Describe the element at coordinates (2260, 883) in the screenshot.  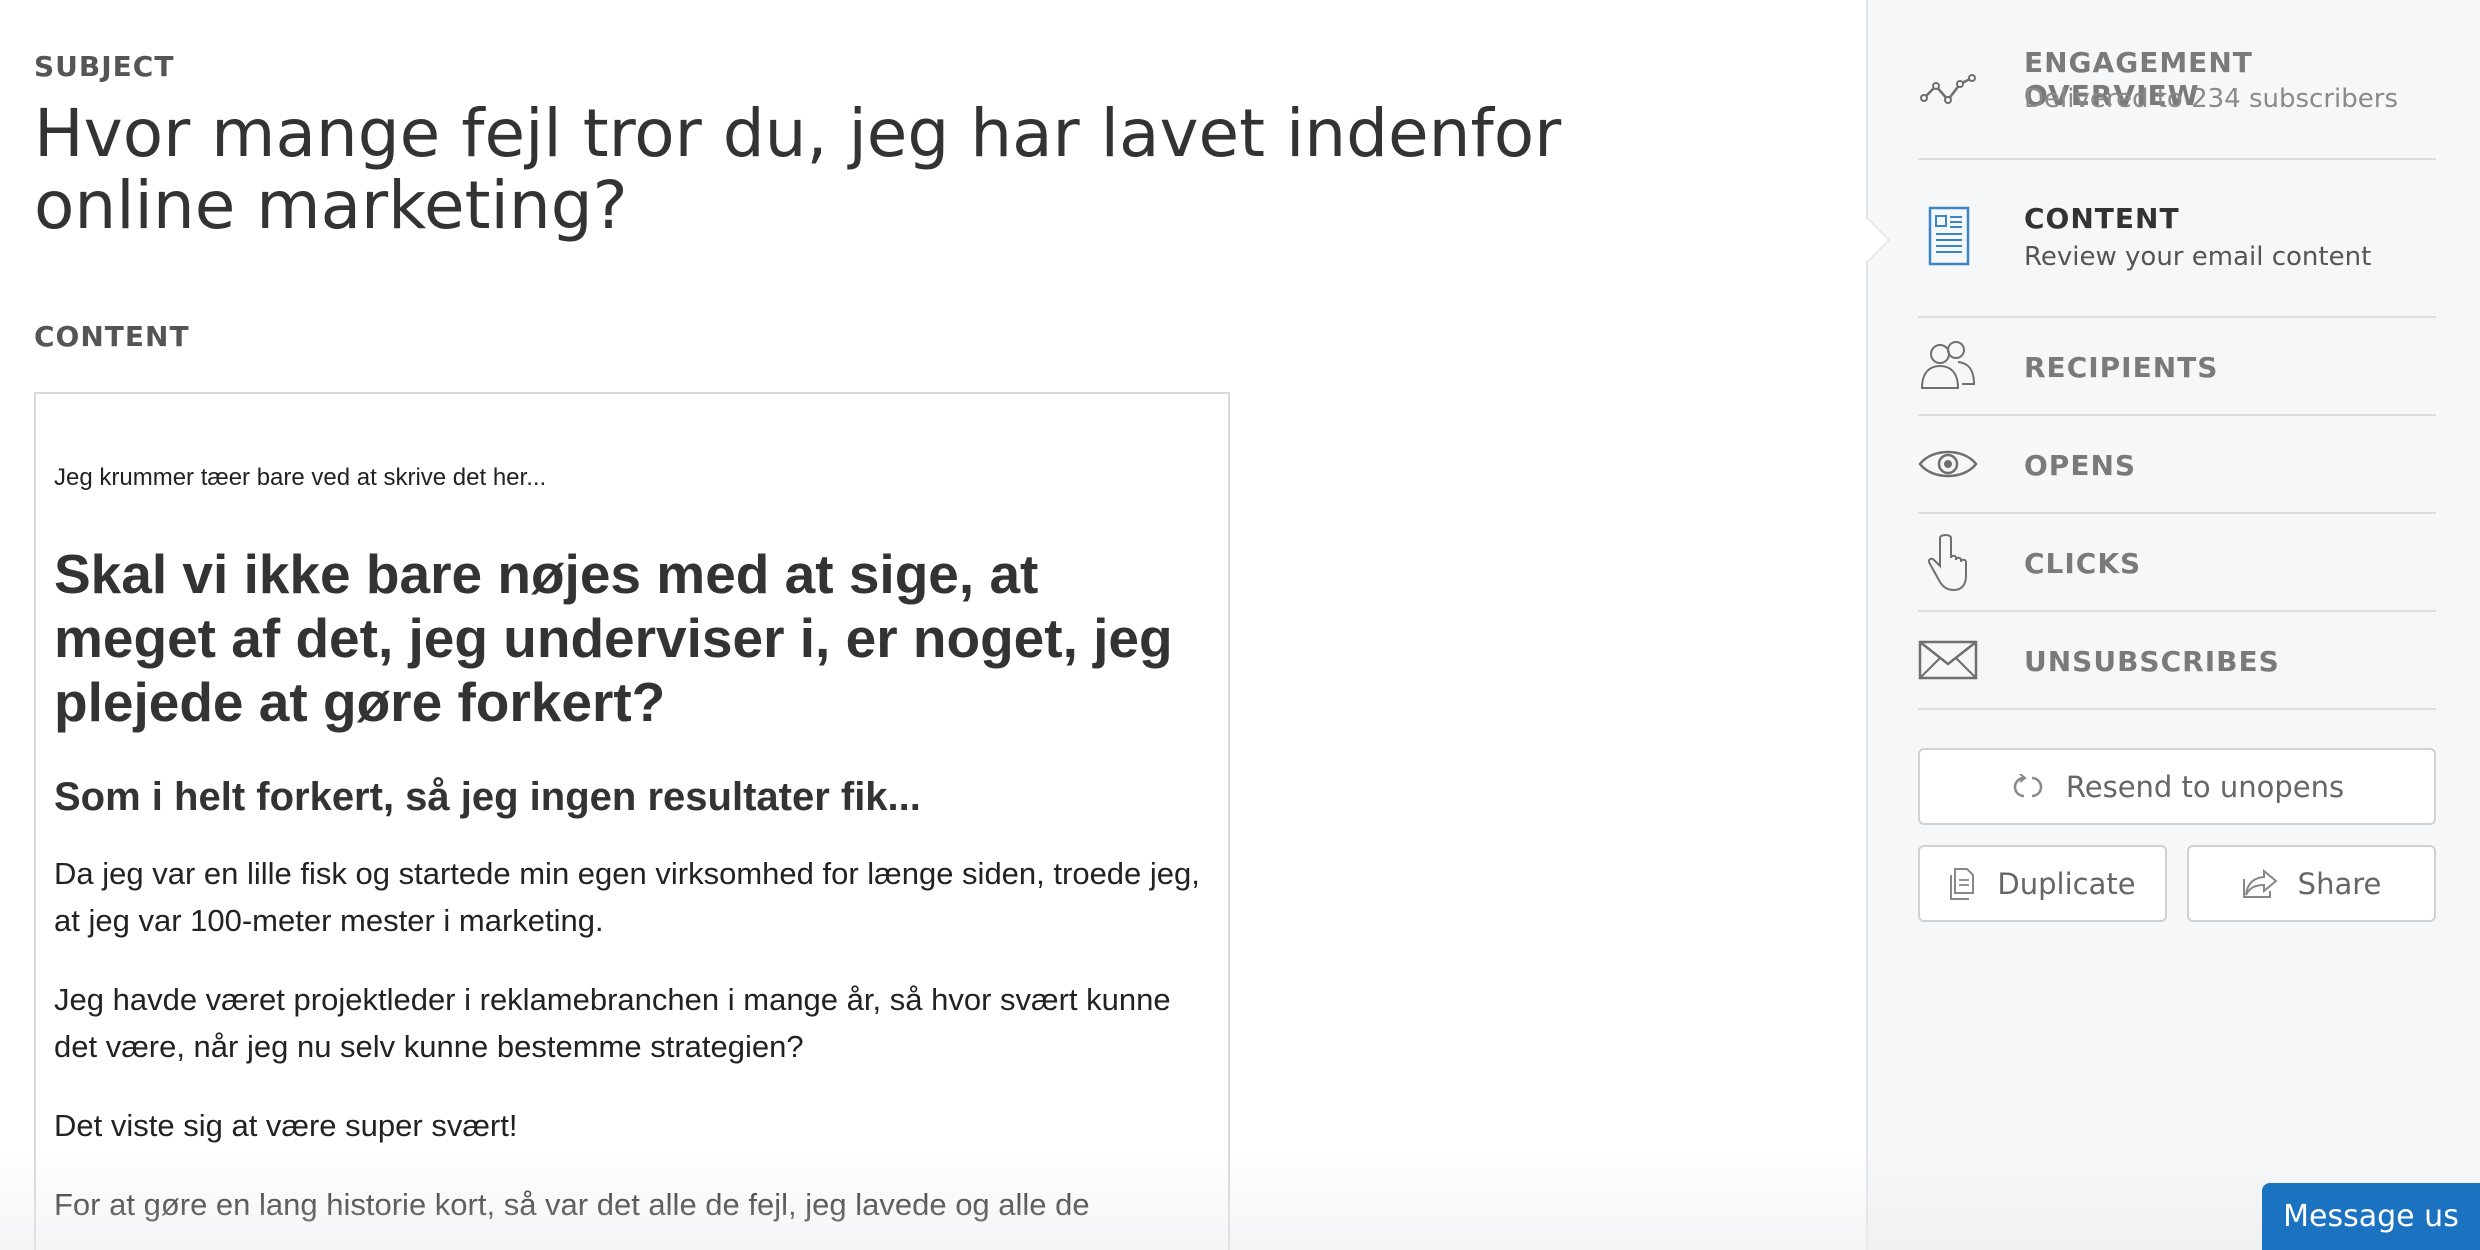
I see `share-icon` at that location.